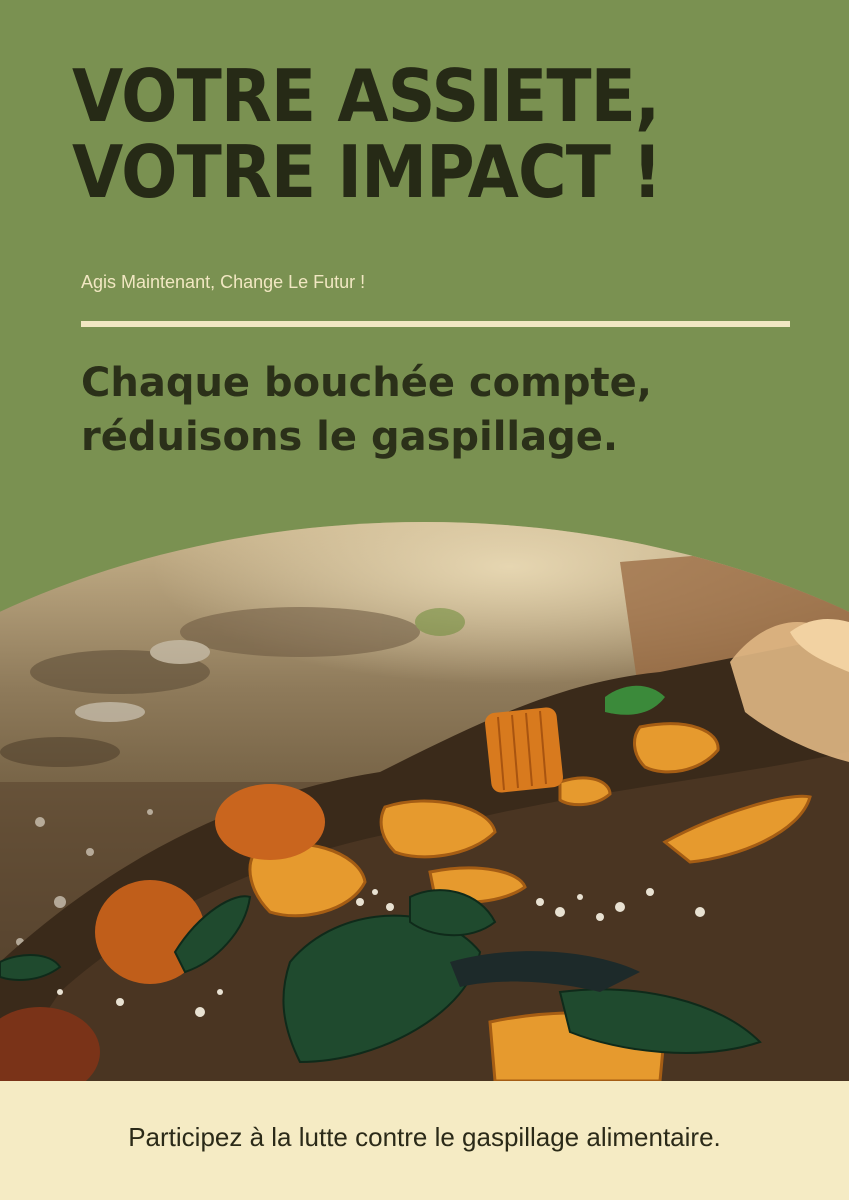  What do you see at coordinates (366, 383) in the screenshot?
I see `subheadline-line-1: Chaque bouchée compte,` at bounding box center [366, 383].